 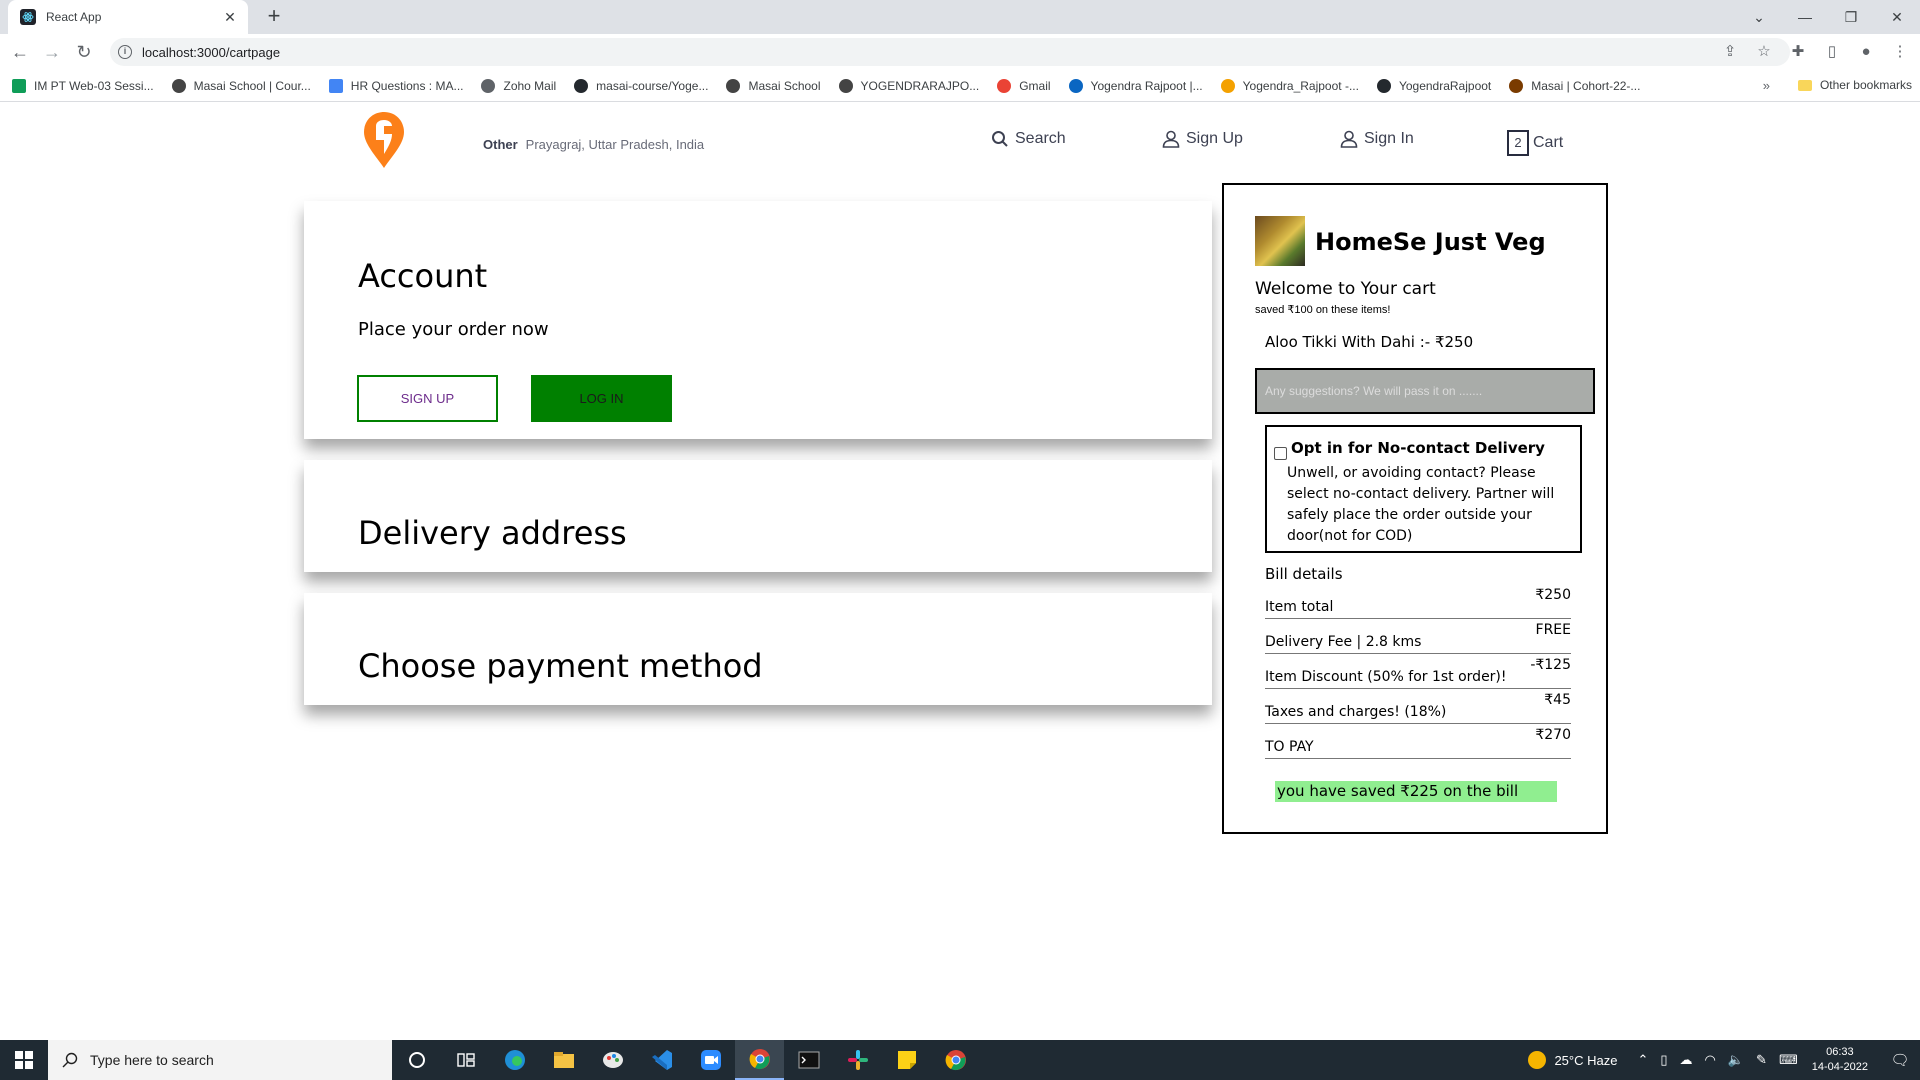 What do you see at coordinates (857, 1060) in the screenshot?
I see `slack-icon` at bounding box center [857, 1060].